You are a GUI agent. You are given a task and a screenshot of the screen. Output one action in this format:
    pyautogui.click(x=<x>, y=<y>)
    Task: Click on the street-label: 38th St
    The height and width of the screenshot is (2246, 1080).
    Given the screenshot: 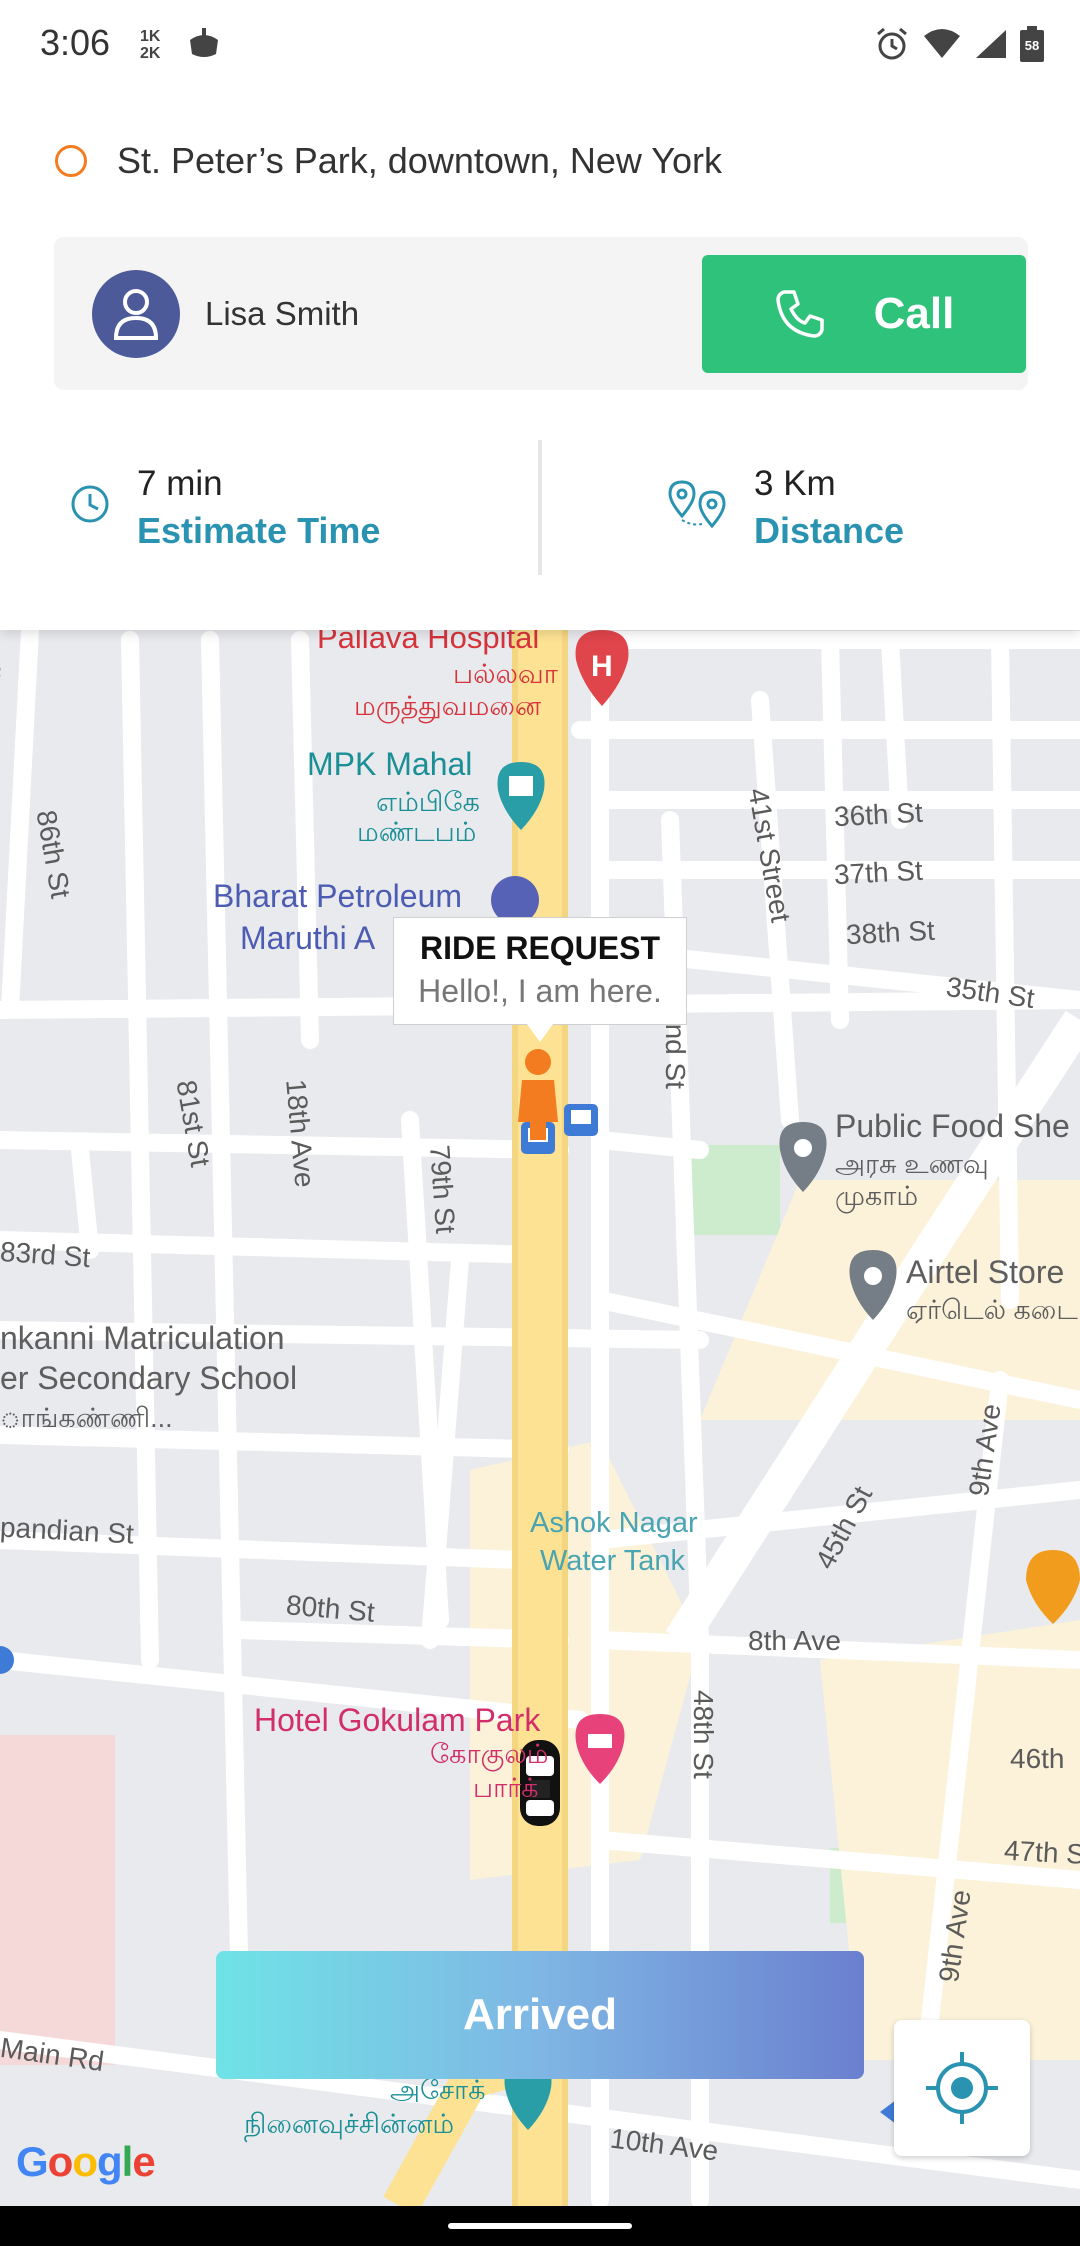 What is the action you would take?
    pyautogui.click(x=890, y=932)
    